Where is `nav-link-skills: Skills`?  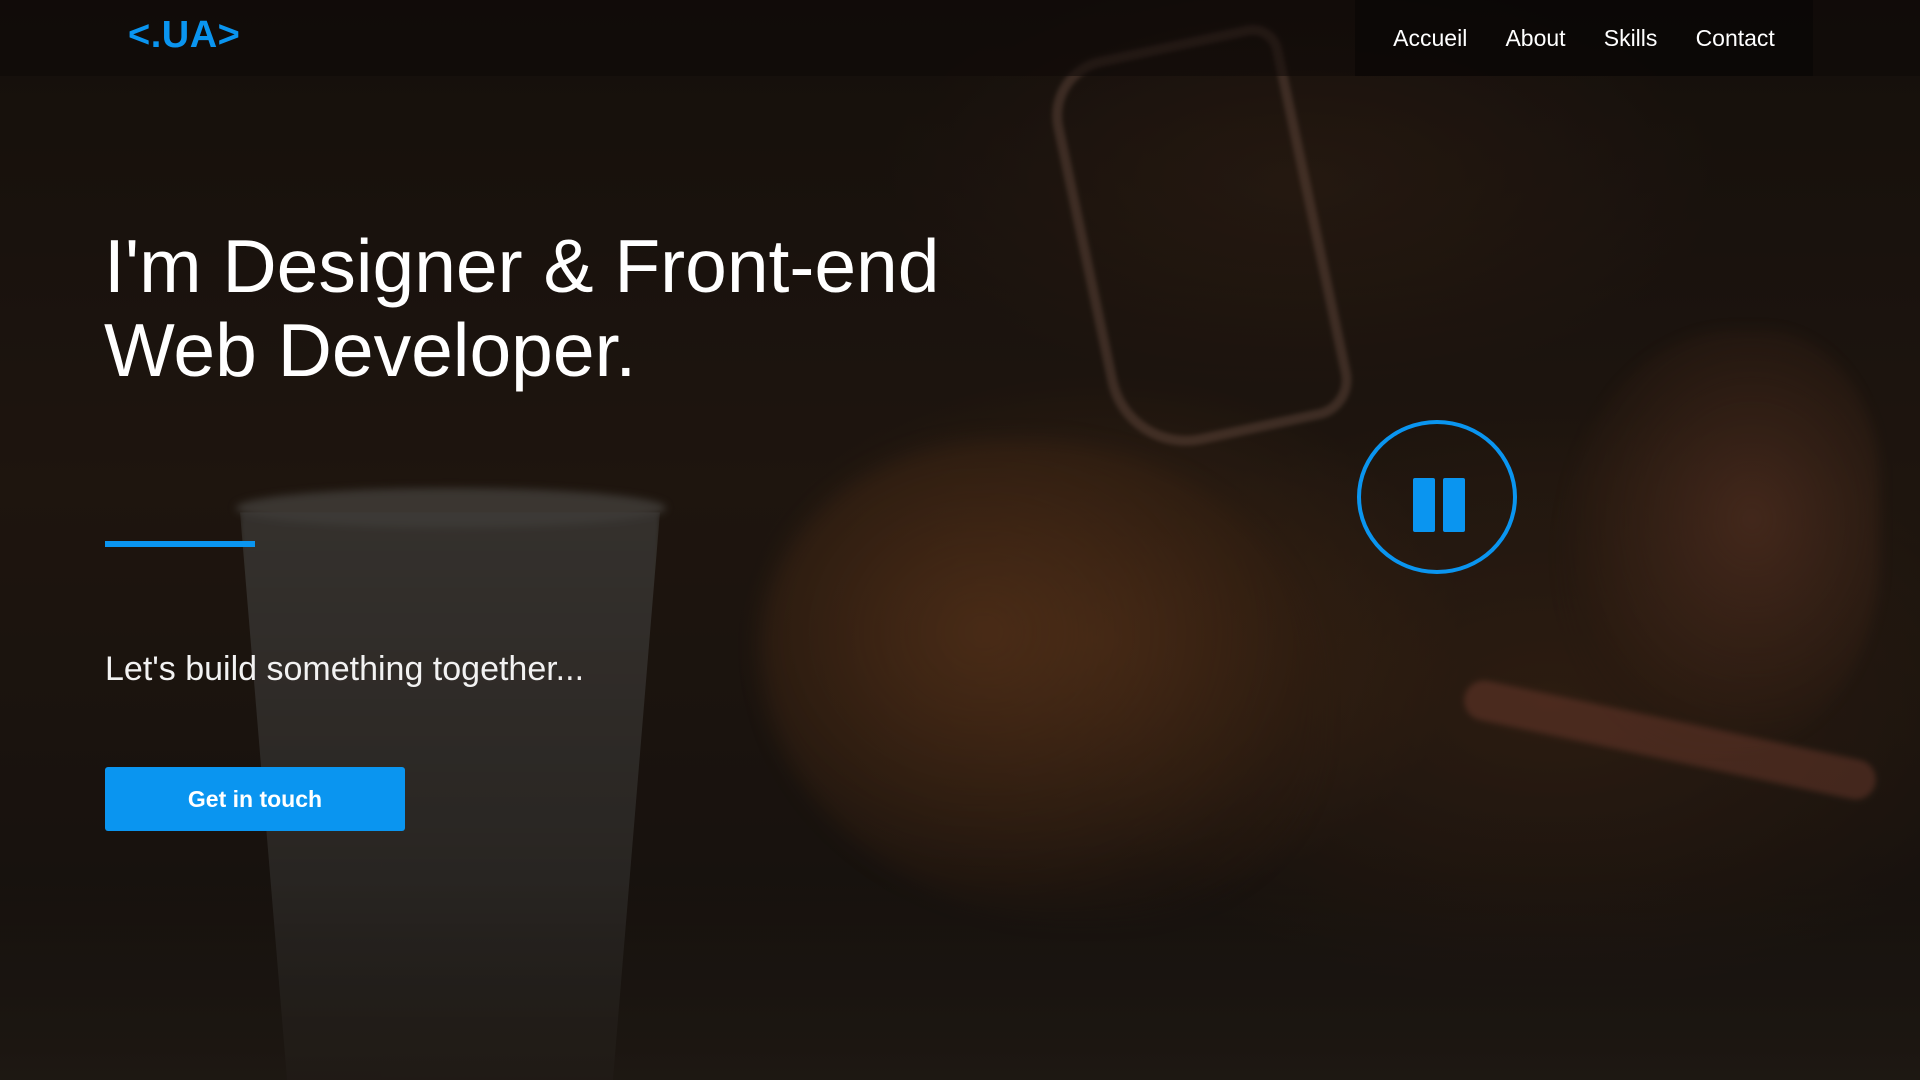
nav-link-skills: Skills is located at coordinates (1631, 38).